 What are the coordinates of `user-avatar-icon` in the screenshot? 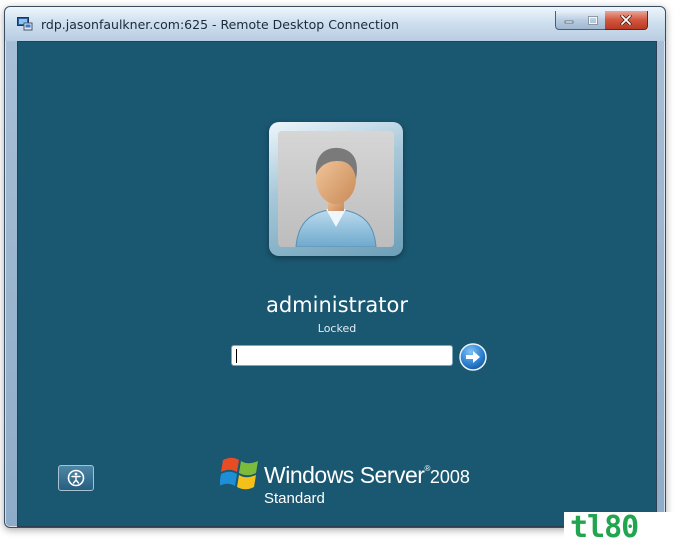 It's located at (336, 197).